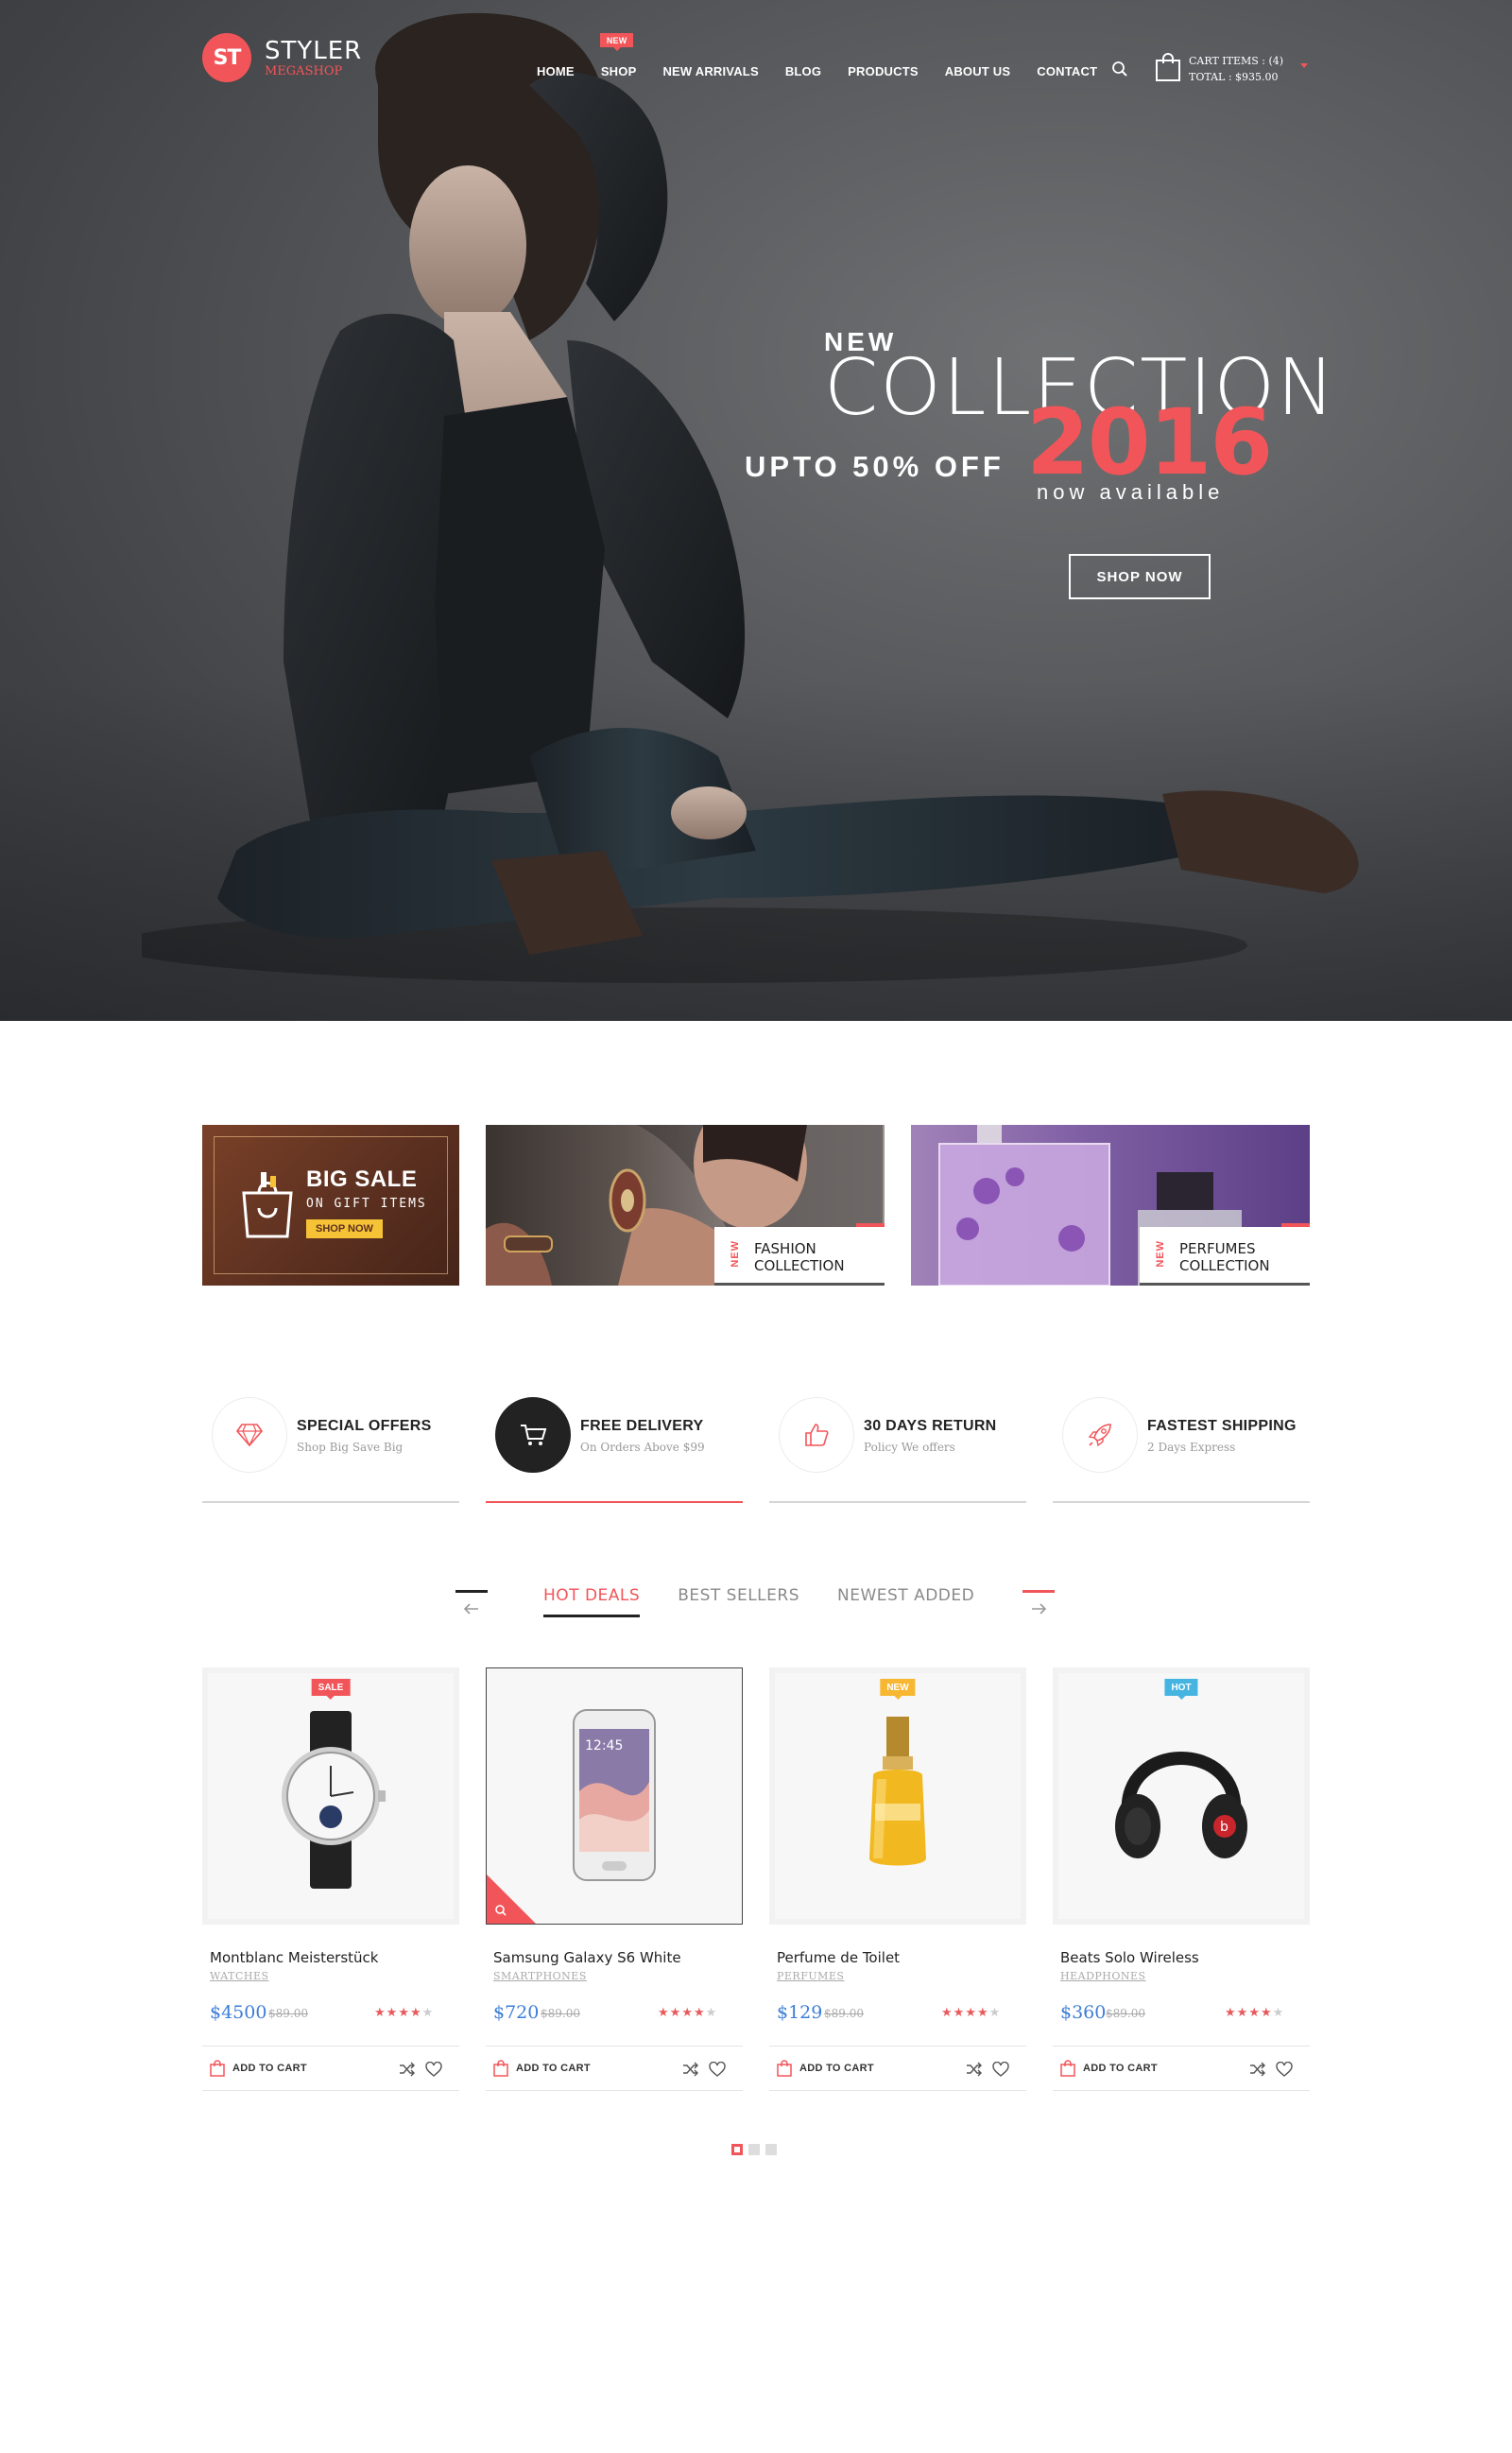 The image size is (1512, 2453). What do you see at coordinates (738, 1601) in the screenshot?
I see `tab-best-sellers: BEST SELLERS` at bounding box center [738, 1601].